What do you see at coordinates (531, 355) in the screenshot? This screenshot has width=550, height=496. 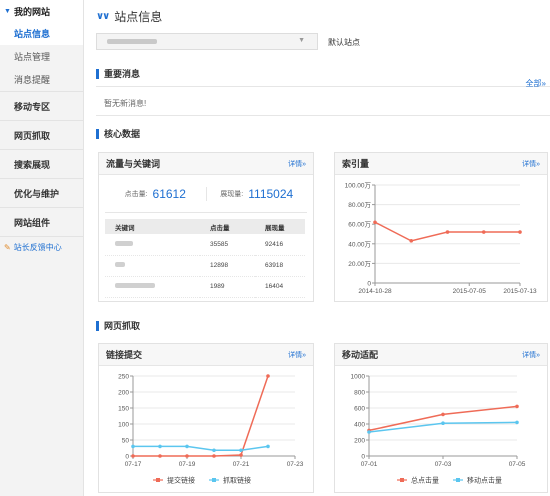 I see `mobile-detail-link: 详情»` at bounding box center [531, 355].